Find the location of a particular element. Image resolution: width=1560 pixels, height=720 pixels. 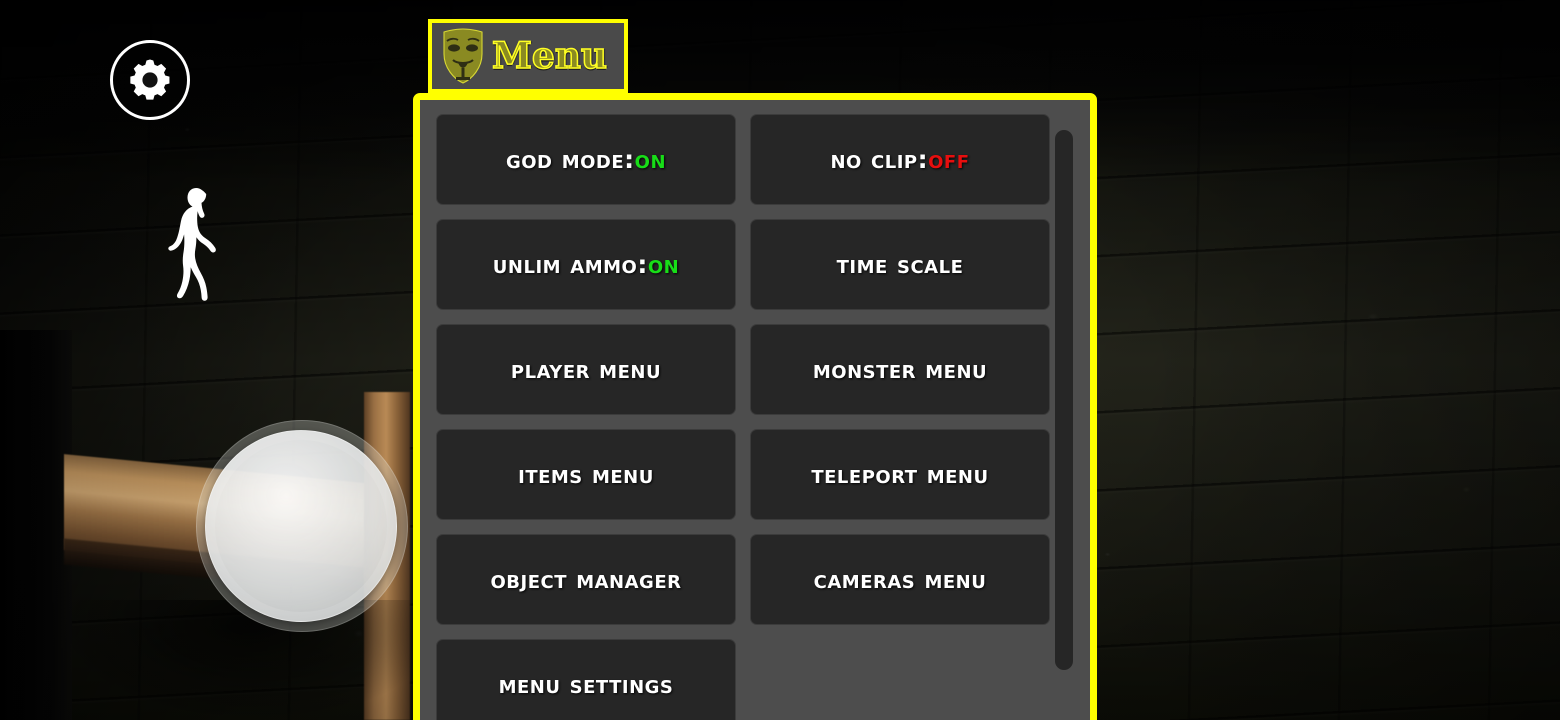

mod-menu-button: Time Scale is located at coordinates (900, 264).